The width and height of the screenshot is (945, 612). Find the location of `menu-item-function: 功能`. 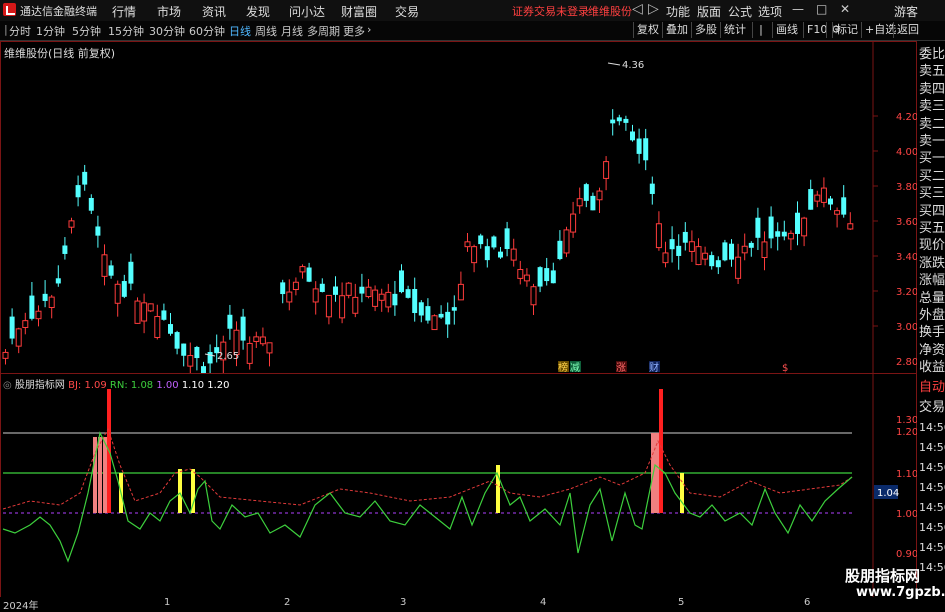

menu-item-function: 功能 is located at coordinates (678, 11).